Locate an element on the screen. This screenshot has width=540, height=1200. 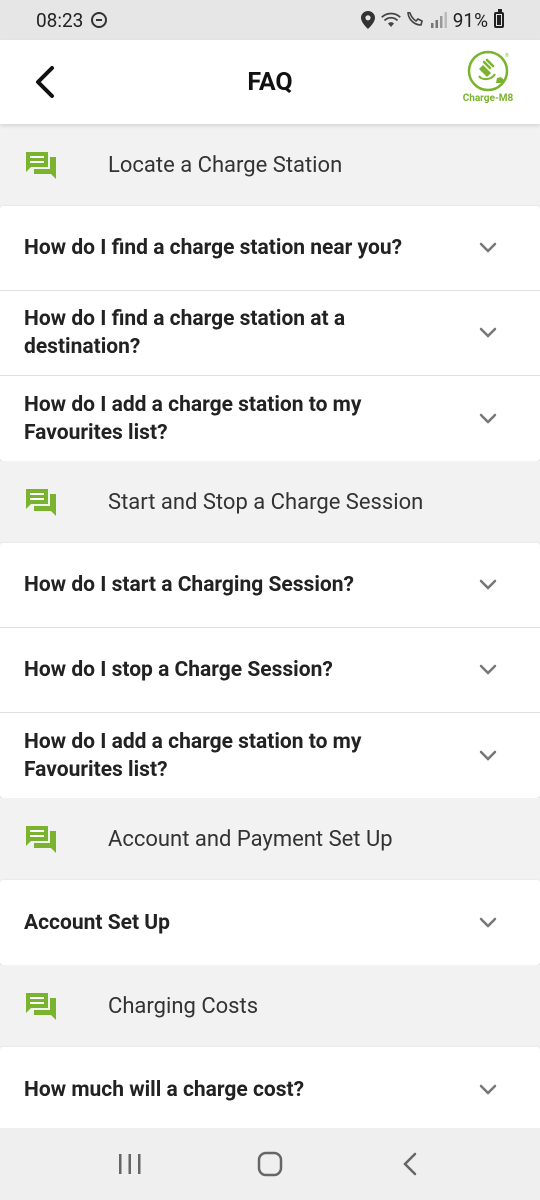
system-nav-bar is located at coordinates (270, 1164).